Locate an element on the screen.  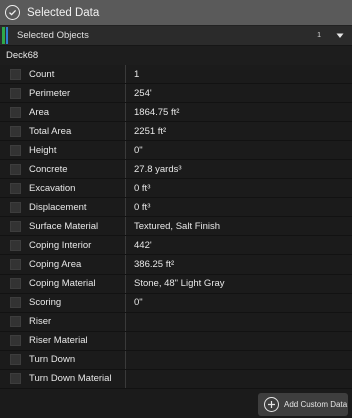
check-circle-icon is located at coordinates (12, 12).